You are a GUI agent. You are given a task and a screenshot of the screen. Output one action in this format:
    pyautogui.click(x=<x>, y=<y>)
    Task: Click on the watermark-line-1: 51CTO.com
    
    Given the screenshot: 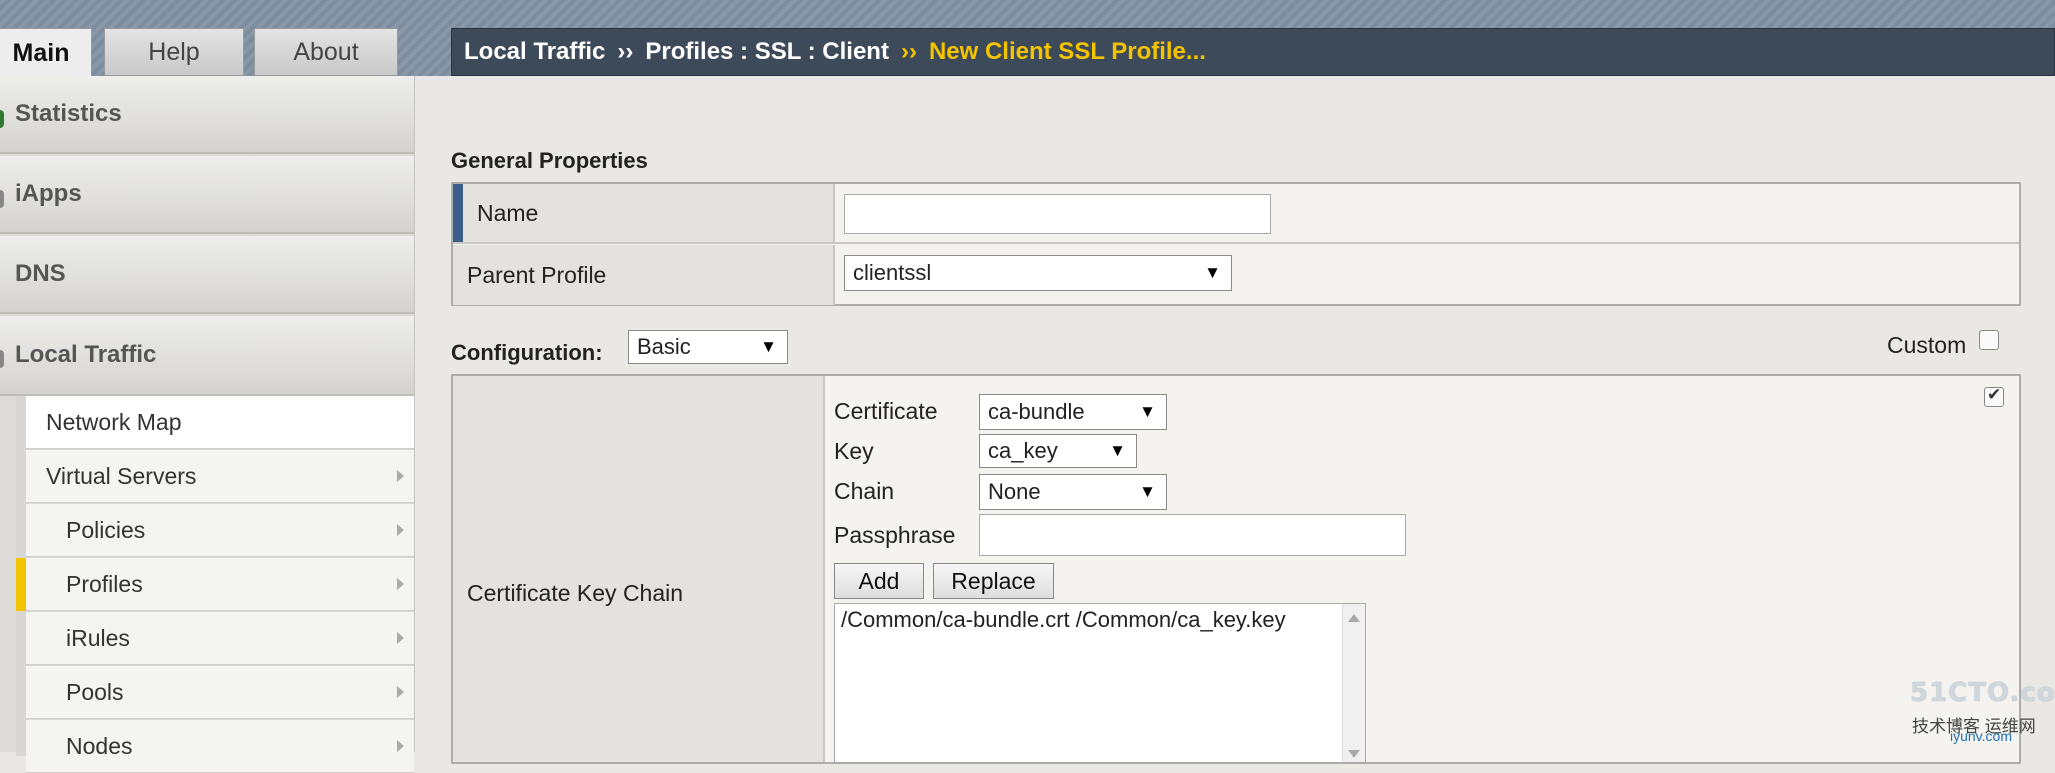 What is the action you would take?
    pyautogui.click(x=1982, y=693)
    